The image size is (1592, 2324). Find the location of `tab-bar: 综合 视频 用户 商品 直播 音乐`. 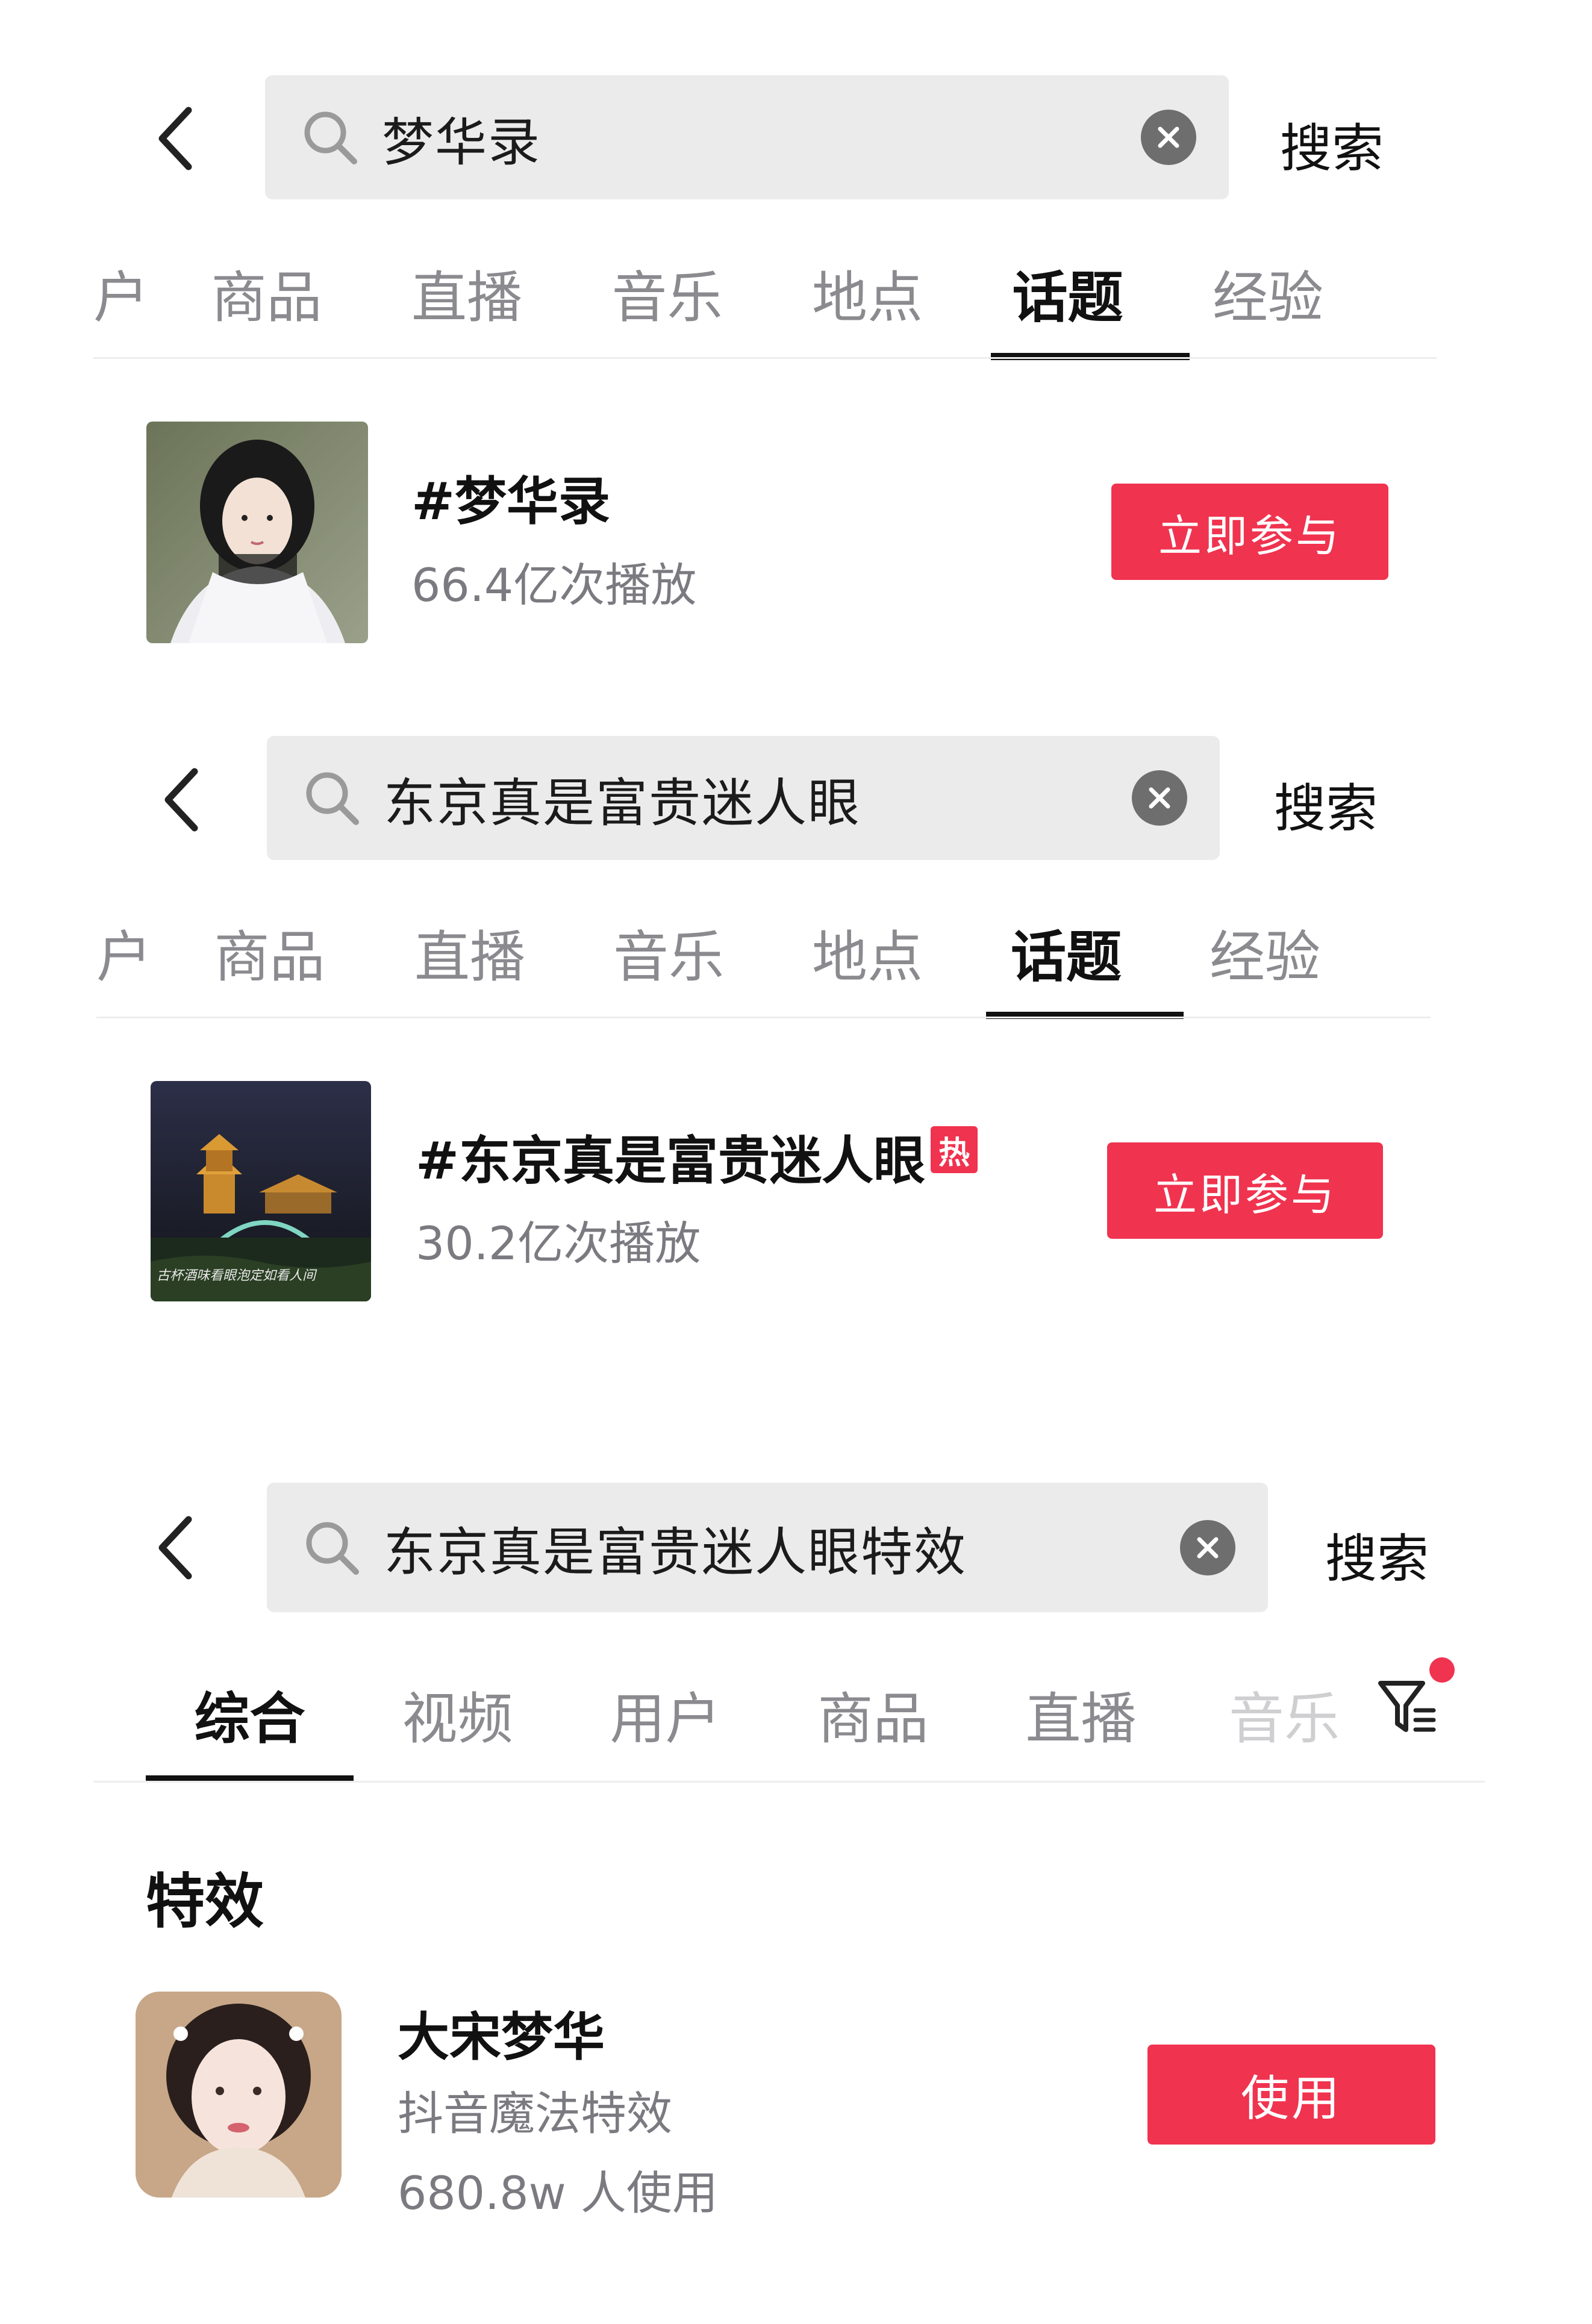

tab-bar: 综合 视频 用户 商品 直播 音乐 is located at coordinates (765, 1714).